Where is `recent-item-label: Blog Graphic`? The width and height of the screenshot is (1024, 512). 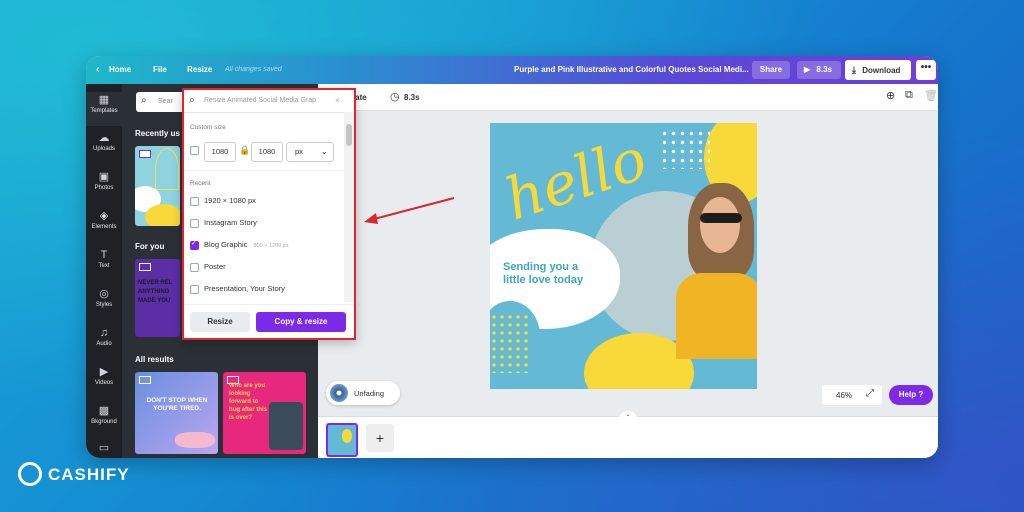
recent-item-label: Blog Graphic is located at coordinates (225, 244).